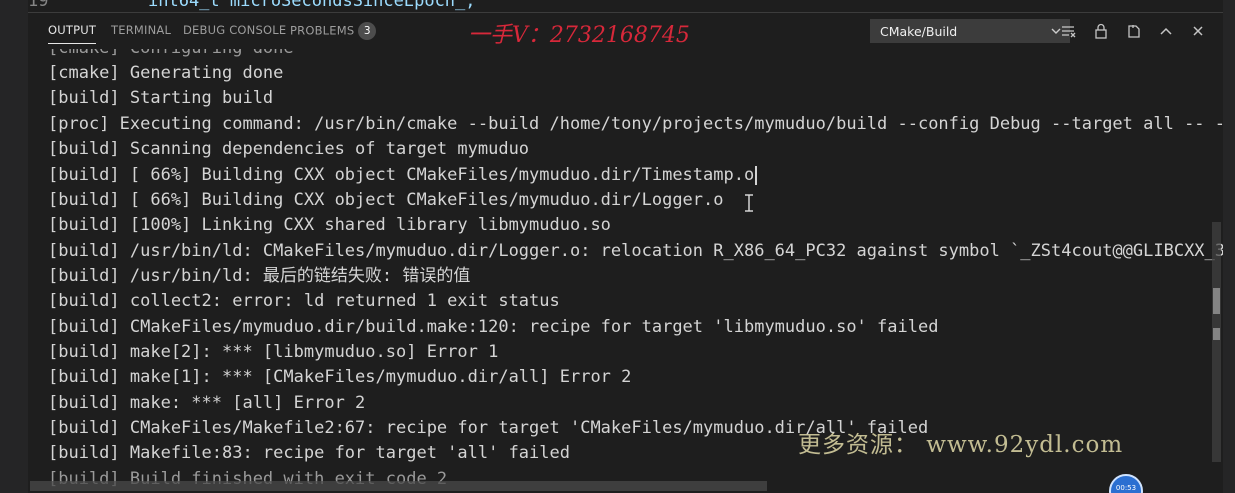 The width and height of the screenshot is (1235, 493). I want to click on open-in-editor-icon, so click(1134, 31).